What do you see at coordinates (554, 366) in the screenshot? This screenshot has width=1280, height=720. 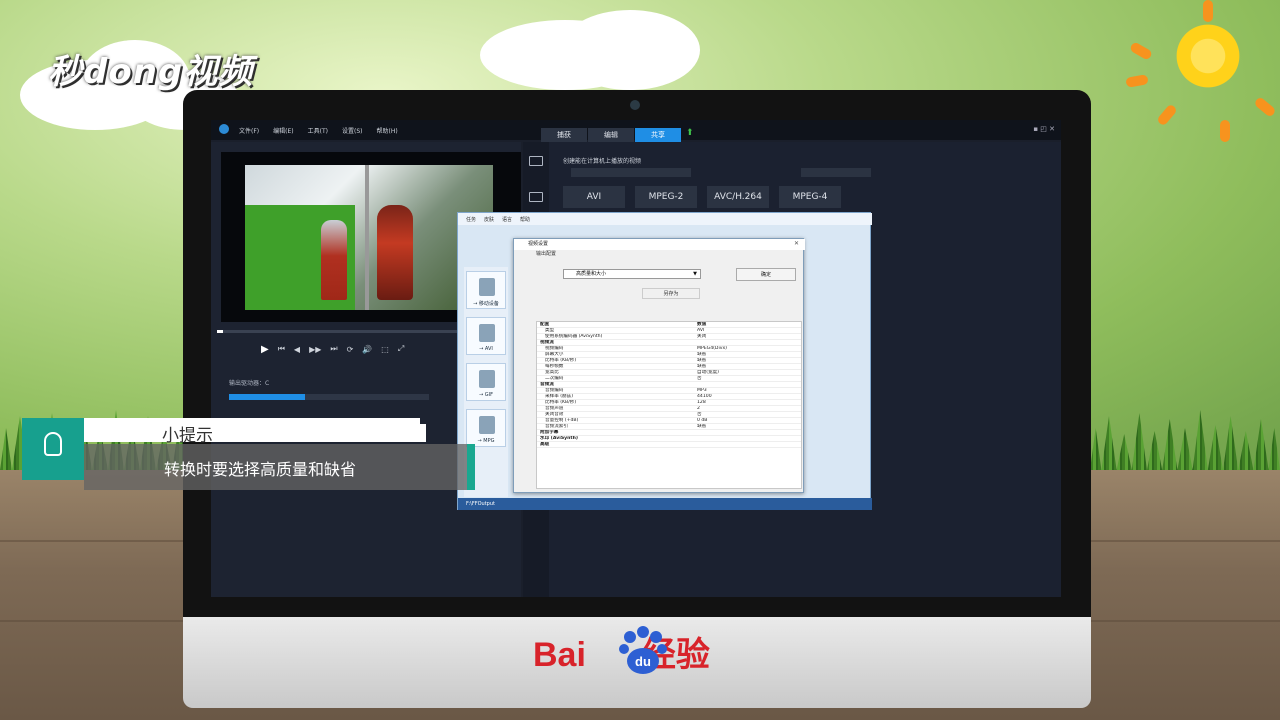 I see `row-key: 每秒帧数` at bounding box center [554, 366].